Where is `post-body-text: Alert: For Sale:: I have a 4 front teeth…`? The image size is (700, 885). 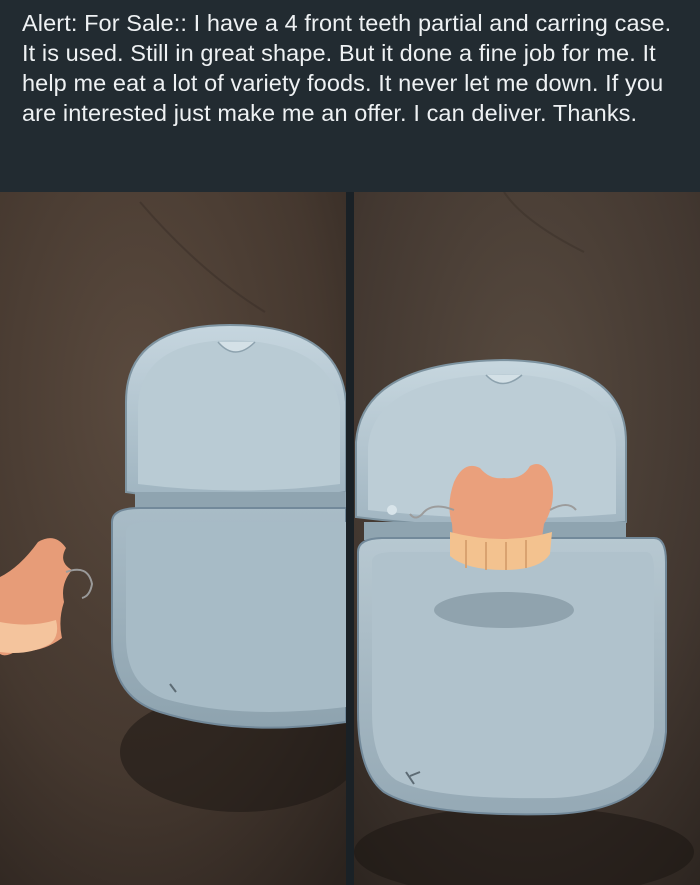
post-body-text: Alert: For Sale:: I have a 4 front teeth… is located at coordinates (347, 68).